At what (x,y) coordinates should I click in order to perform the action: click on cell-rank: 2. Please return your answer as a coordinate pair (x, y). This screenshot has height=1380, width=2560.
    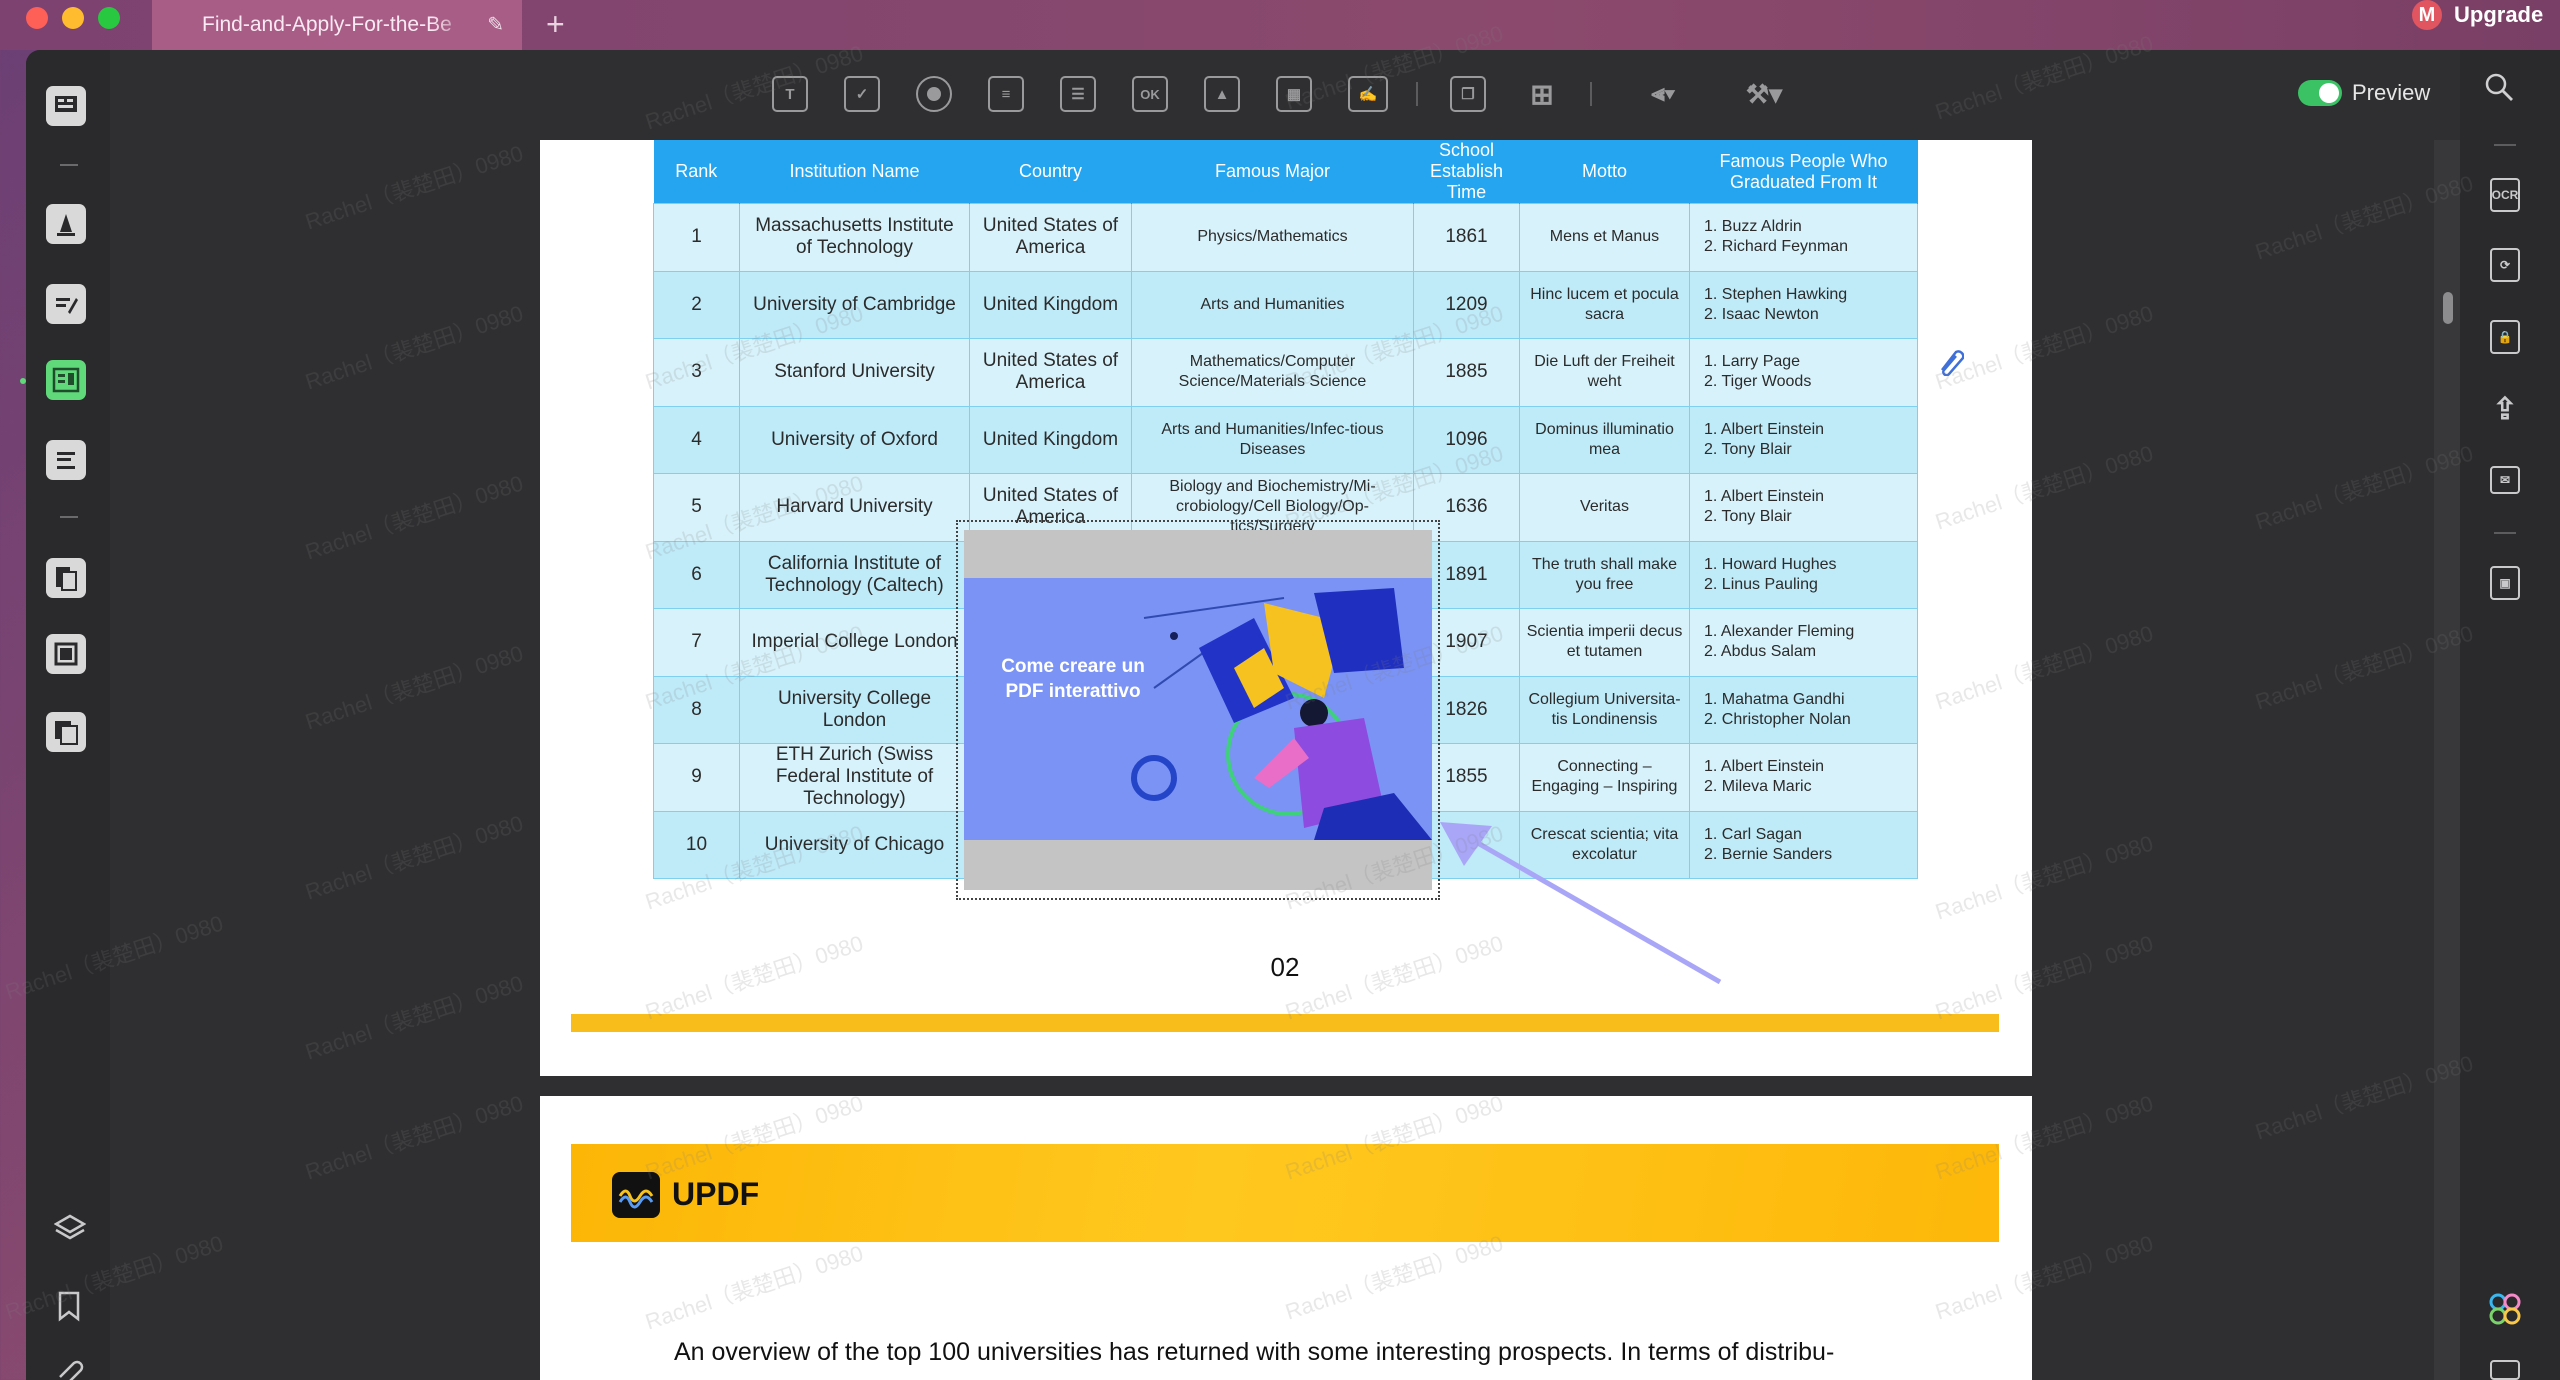
    Looking at the image, I should click on (696, 304).